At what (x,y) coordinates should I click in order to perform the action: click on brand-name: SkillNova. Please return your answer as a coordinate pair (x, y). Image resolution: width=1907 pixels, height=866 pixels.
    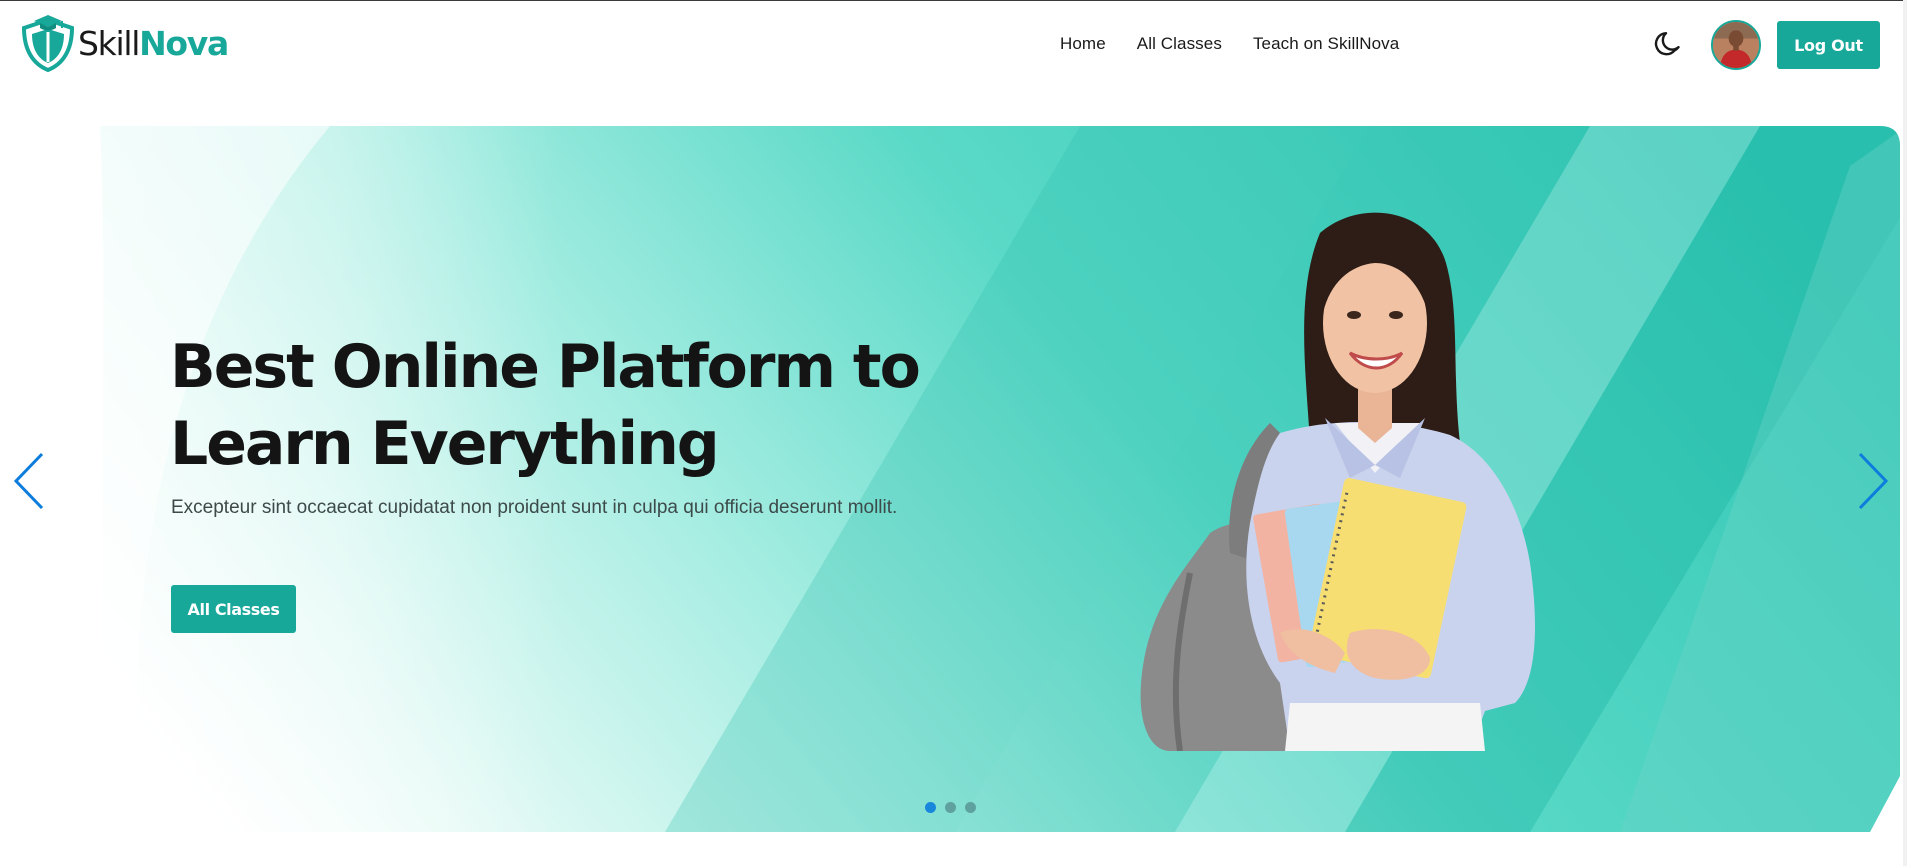
    Looking at the image, I should click on (153, 43).